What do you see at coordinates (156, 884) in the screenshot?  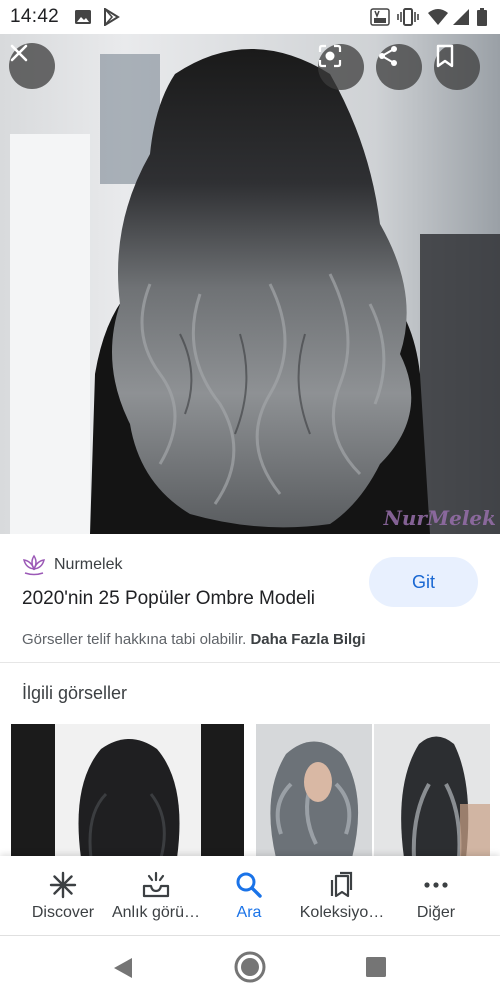 I see `updates-tray-icon` at bounding box center [156, 884].